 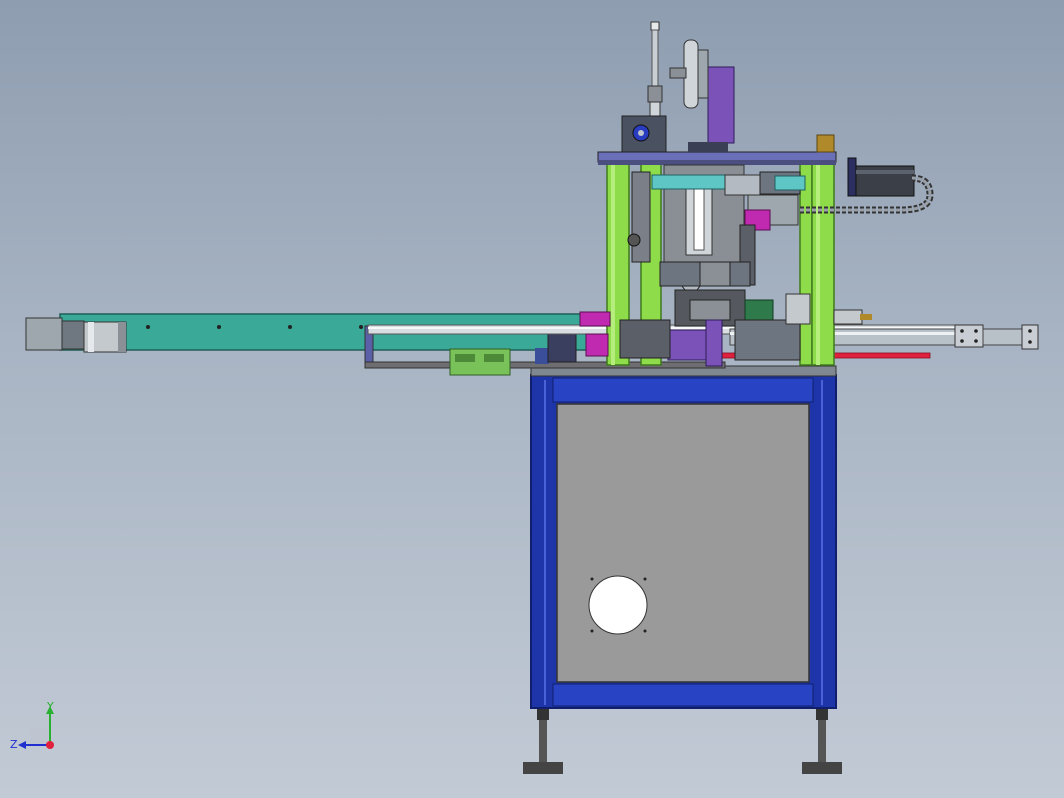 What do you see at coordinates (689, 74) in the screenshot?
I see `wire-spool-wheel` at bounding box center [689, 74].